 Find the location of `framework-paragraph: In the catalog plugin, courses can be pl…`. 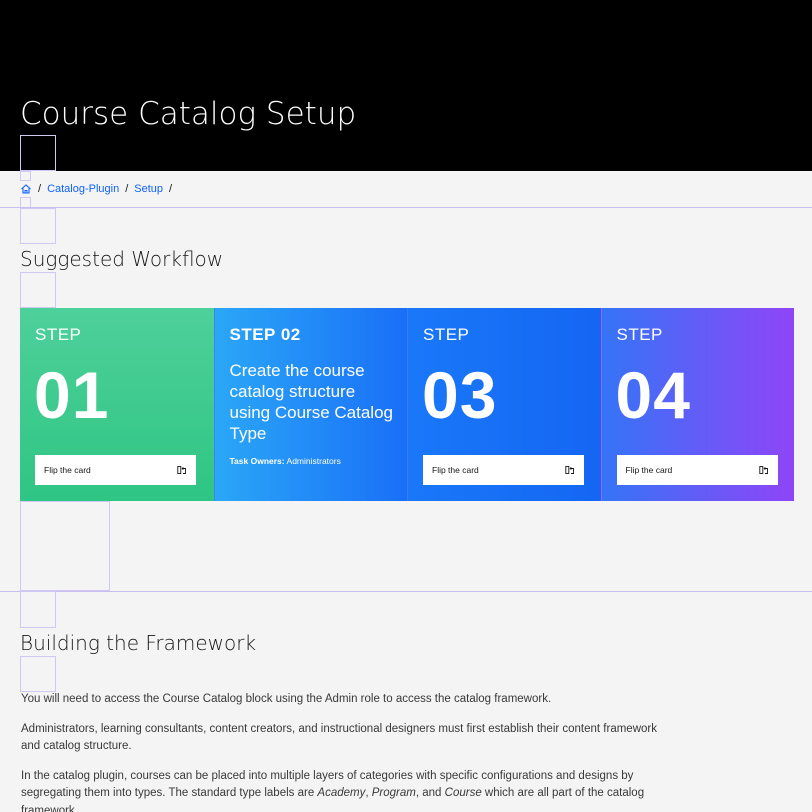

framework-paragraph: In the catalog plugin, courses can be pl… is located at coordinates (341, 790).